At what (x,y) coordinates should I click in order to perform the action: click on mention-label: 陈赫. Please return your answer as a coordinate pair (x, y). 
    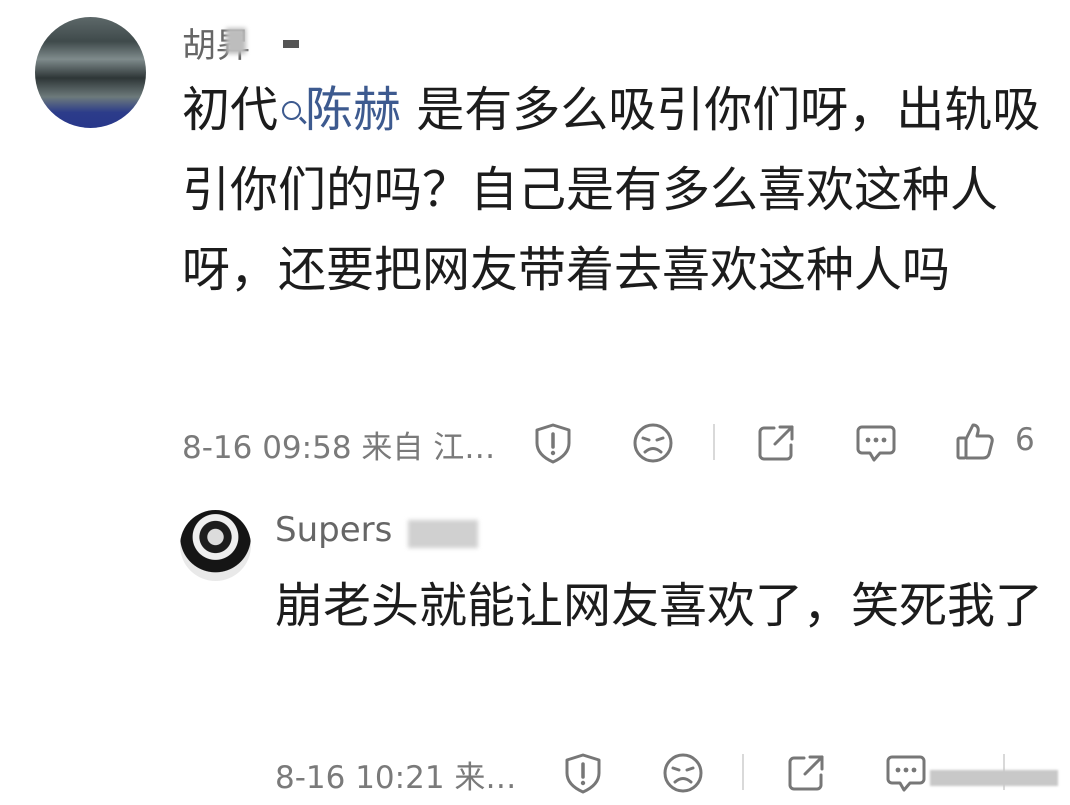
    Looking at the image, I should click on (353, 110).